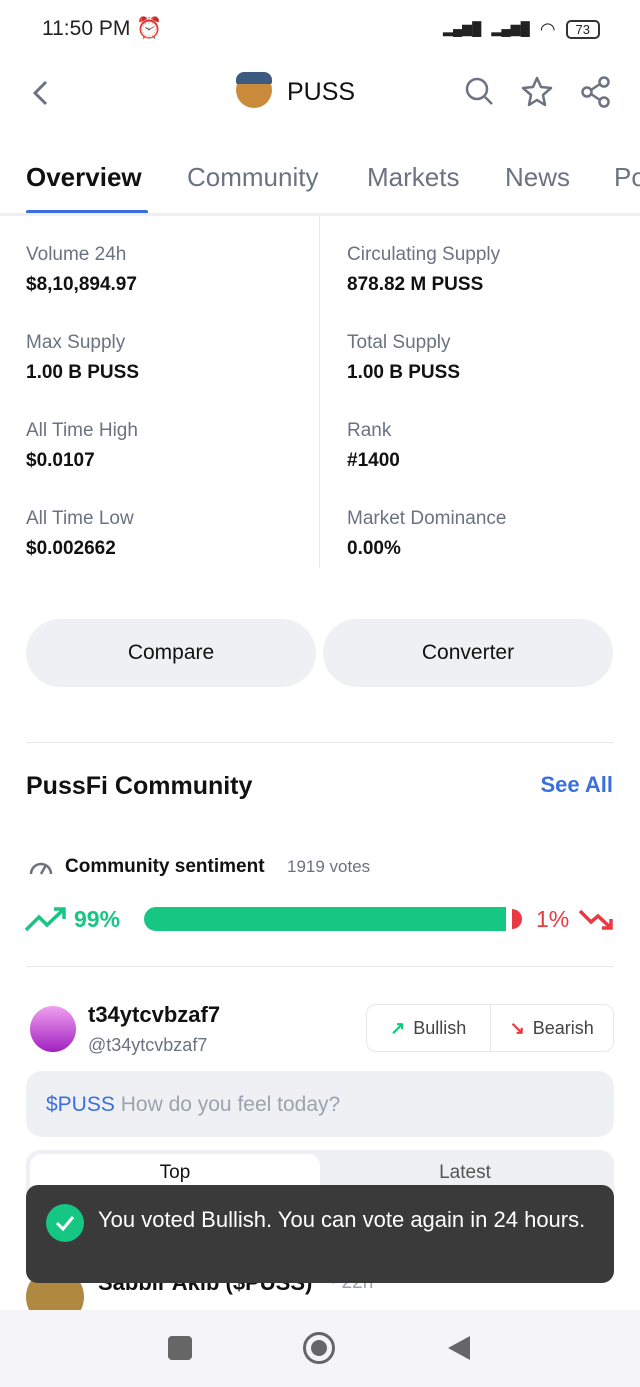  I want to click on tab-bar: Overview Community Markets News Po, so click(320, 183).